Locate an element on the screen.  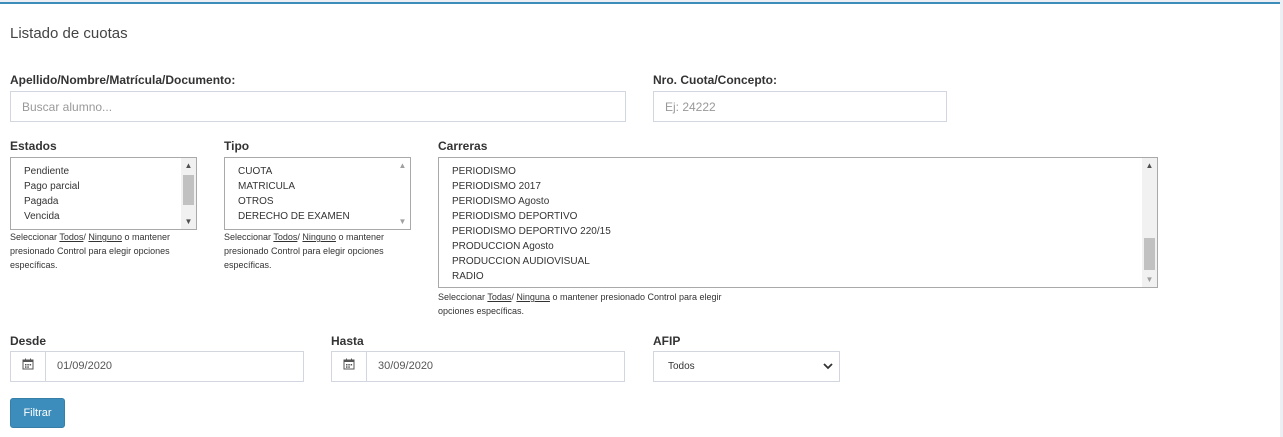
desde-value: 01/09/2020 is located at coordinates (84, 366).